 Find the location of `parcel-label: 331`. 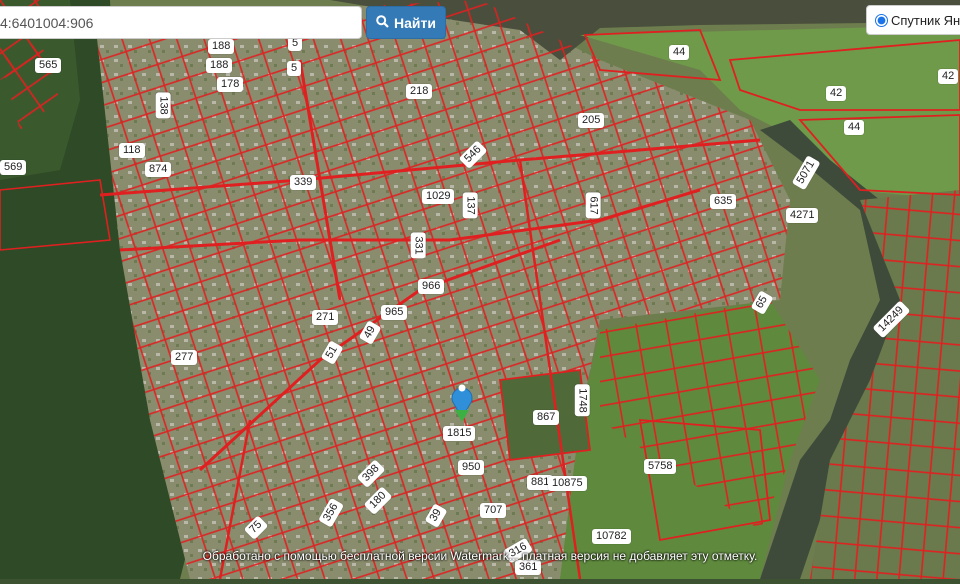

parcel-label: 331 is located at coordinates (418, 245).